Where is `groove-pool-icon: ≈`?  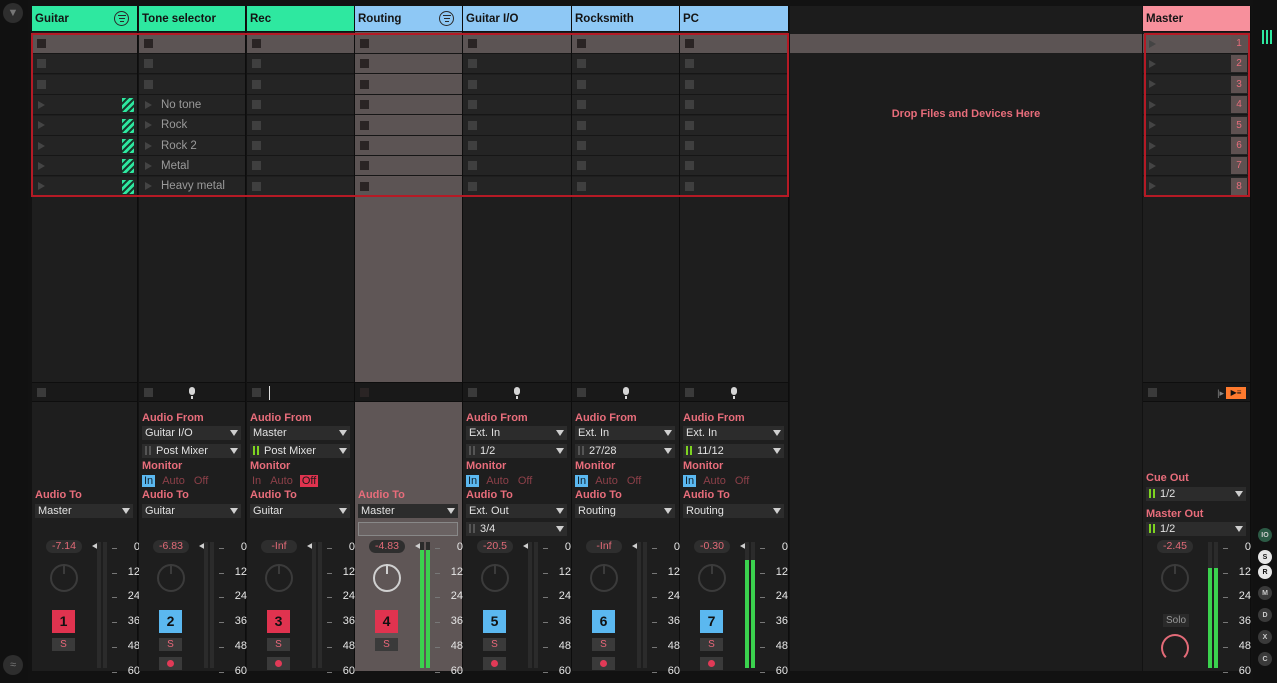
groove-pool-icon: ≈ is located at coordinates (13, 665).